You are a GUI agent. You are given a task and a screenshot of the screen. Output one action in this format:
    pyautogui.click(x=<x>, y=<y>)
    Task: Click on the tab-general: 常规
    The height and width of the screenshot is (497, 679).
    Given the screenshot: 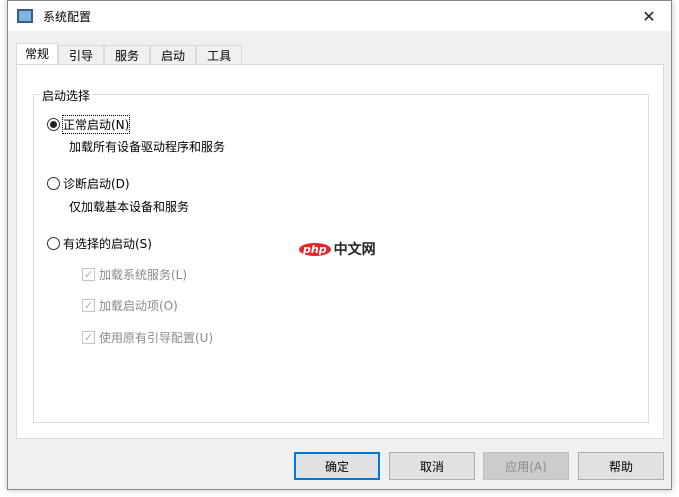 What is the action you would take?
    pyautogui.click(x=37, y=54)
    